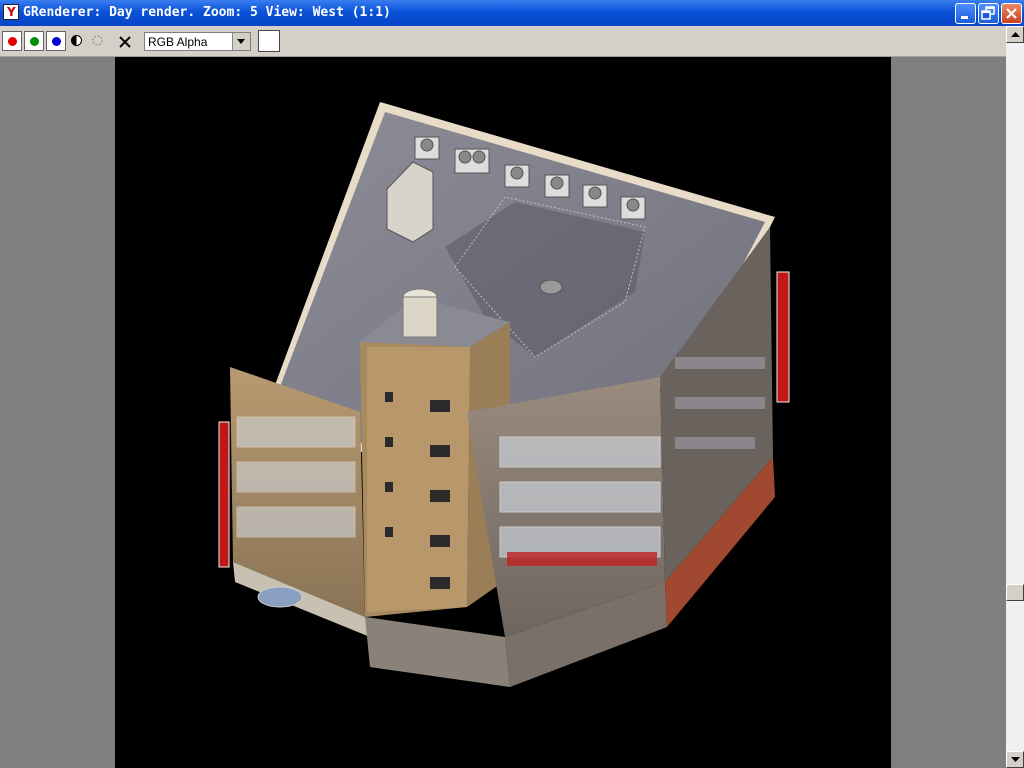 Image resolution: width=1024 pixels, height=768 pixels. What do you see at coordinates (241, 41) in the screenshot?
I see `chevron-down-icon` at bounding box center [241, 41].